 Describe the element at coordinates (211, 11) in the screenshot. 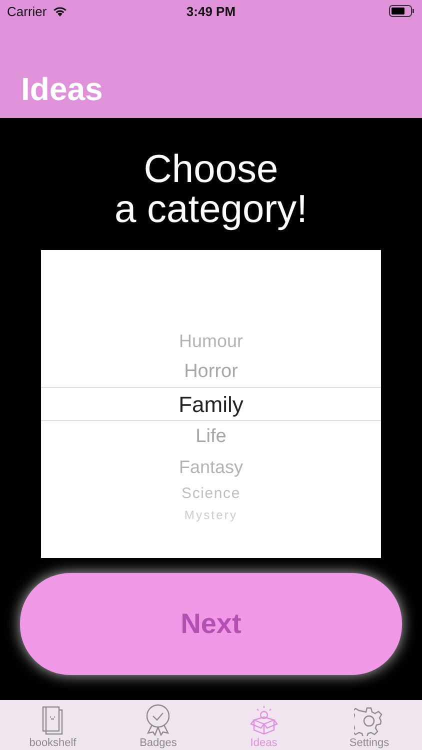

I see `status-time: 3:49 PM` at that location.